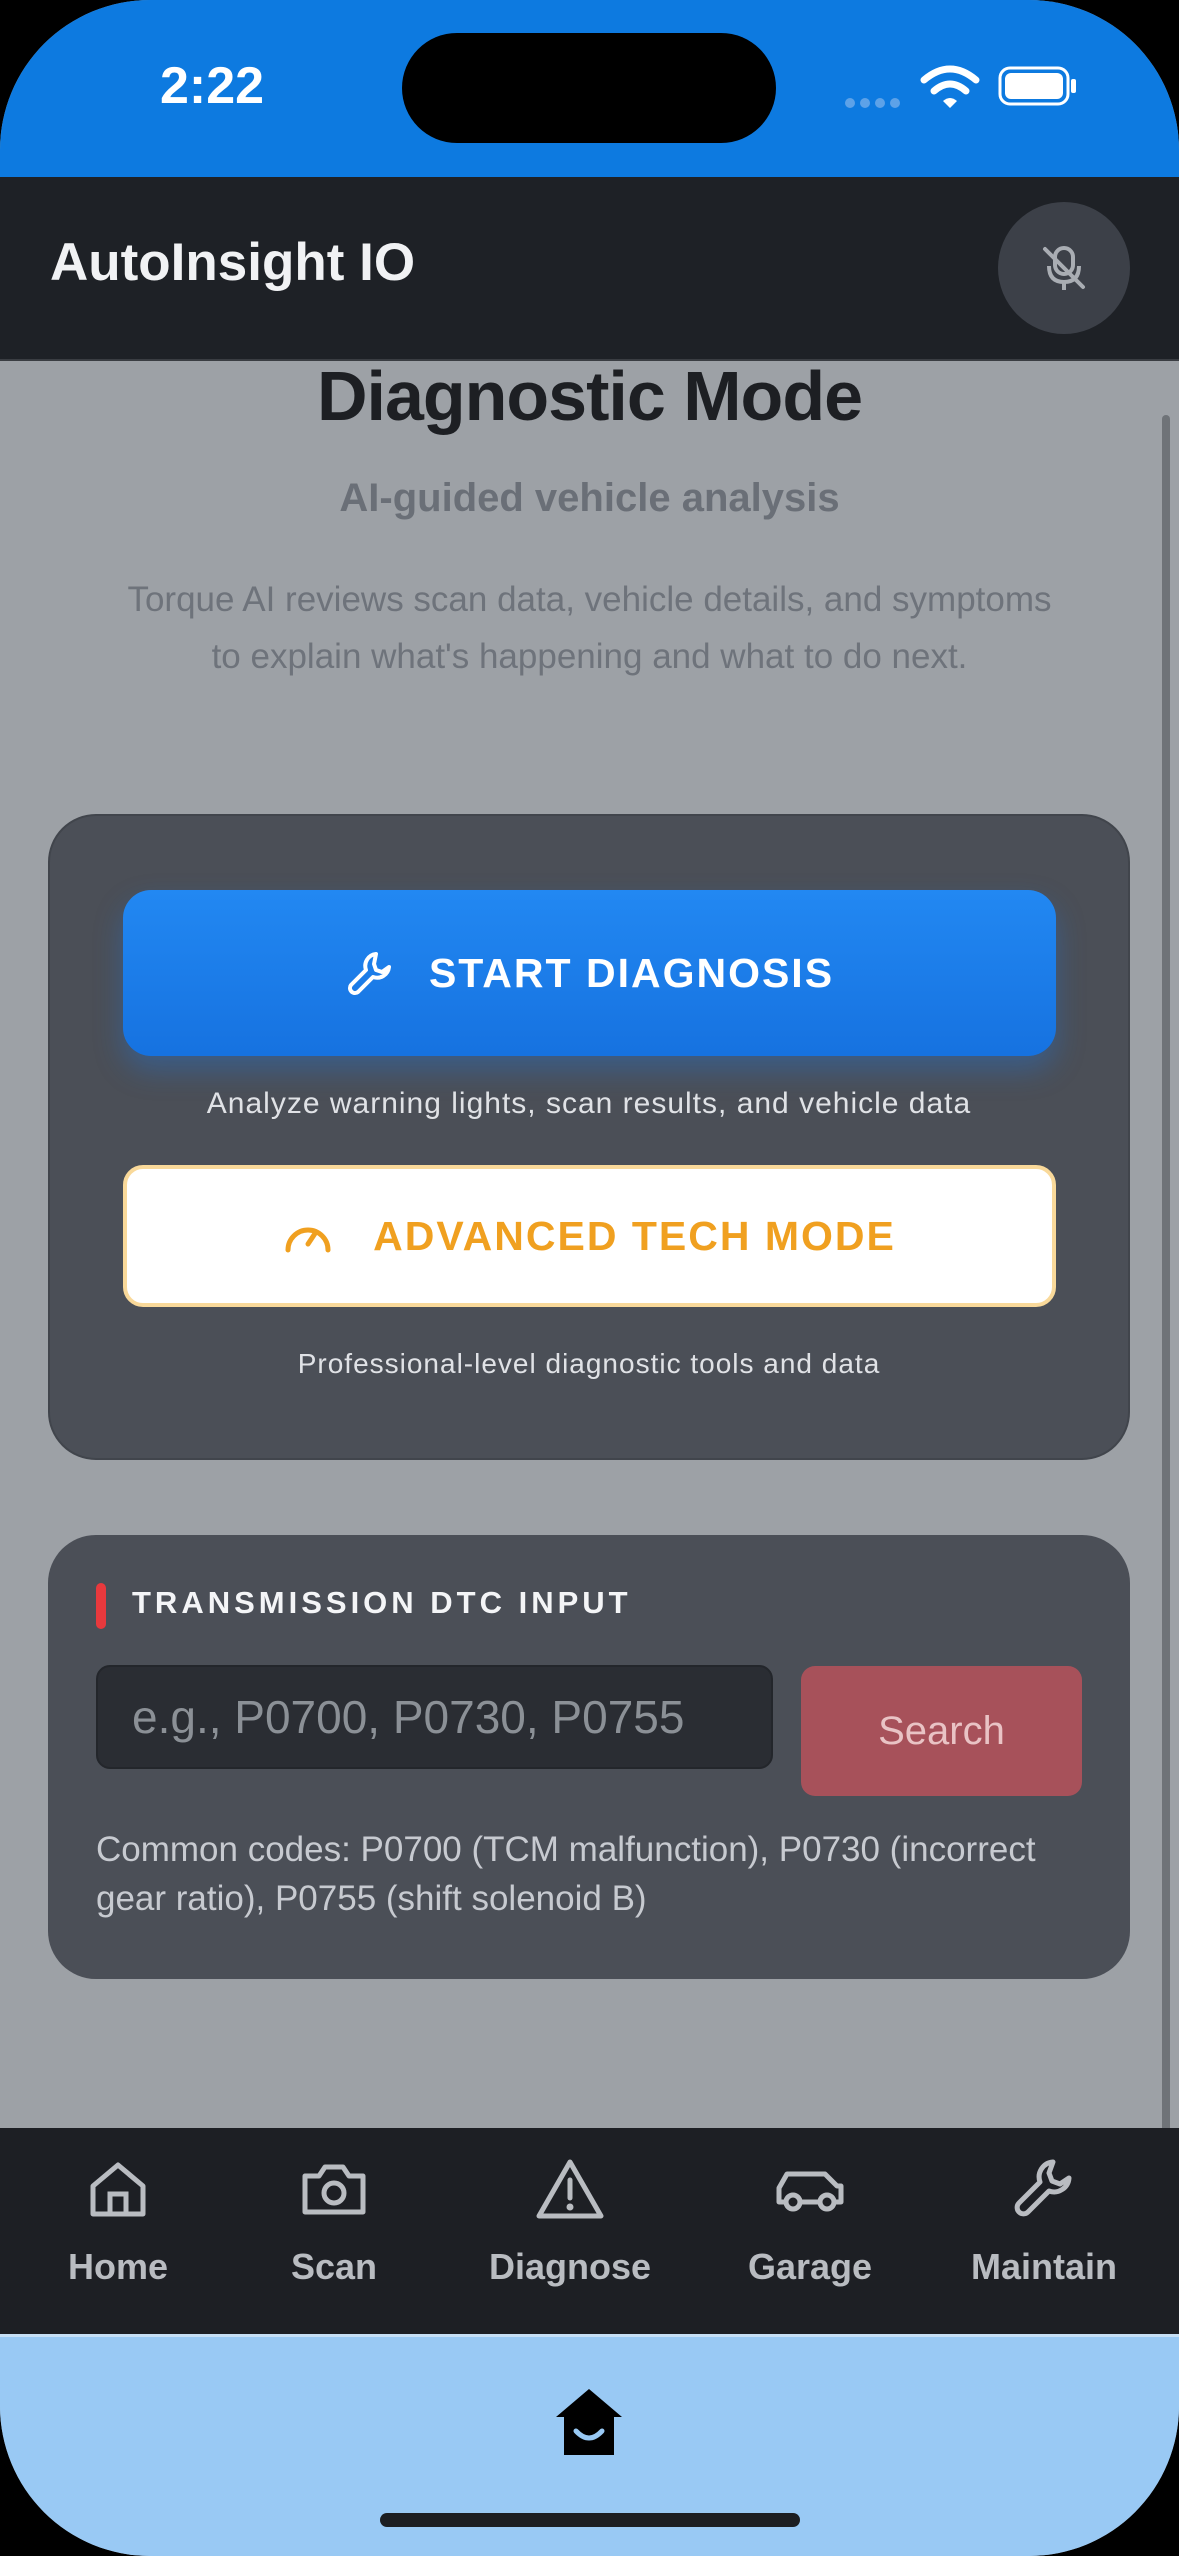  What do you see at coordinates (589, 396) in the screenshot?
I see `page-title: Diagnostic Mode` at bounding box center [589, 396].